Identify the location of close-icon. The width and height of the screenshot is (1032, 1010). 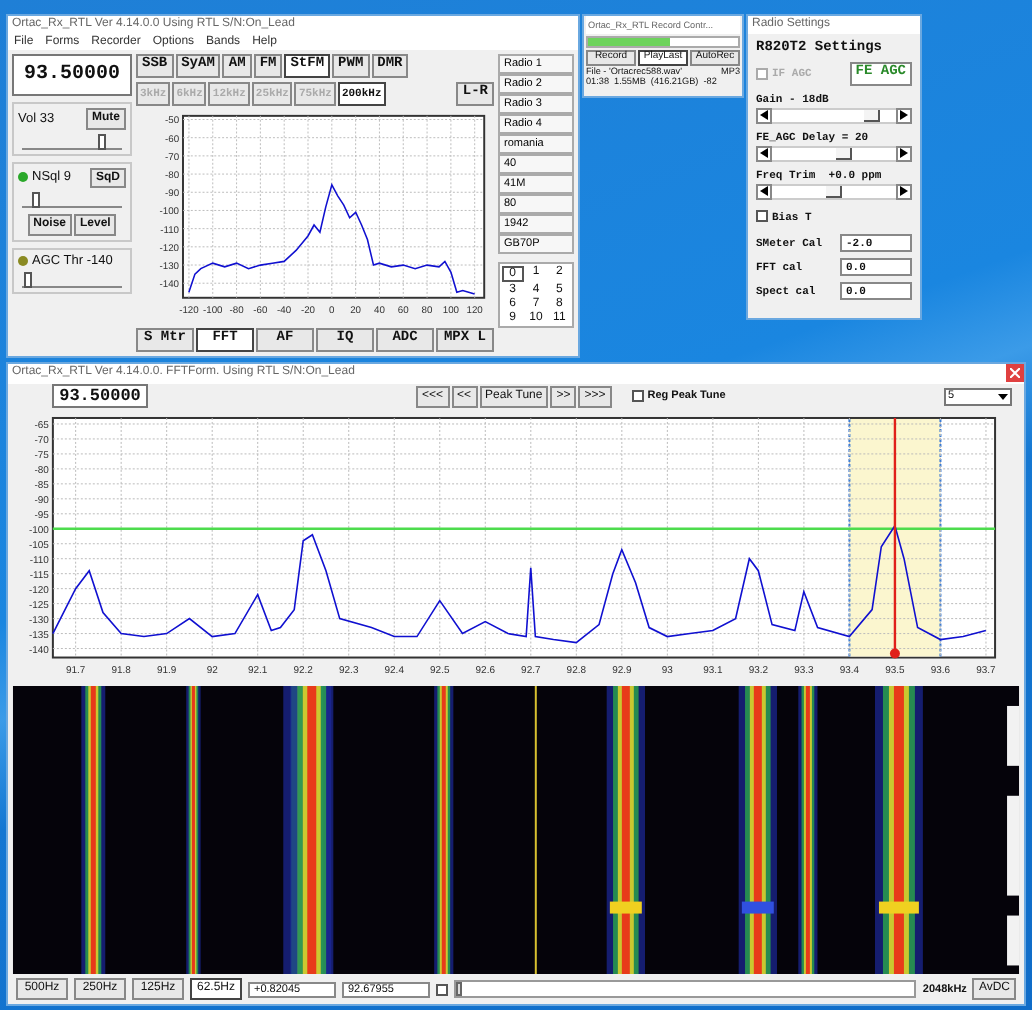
(1015, 373).